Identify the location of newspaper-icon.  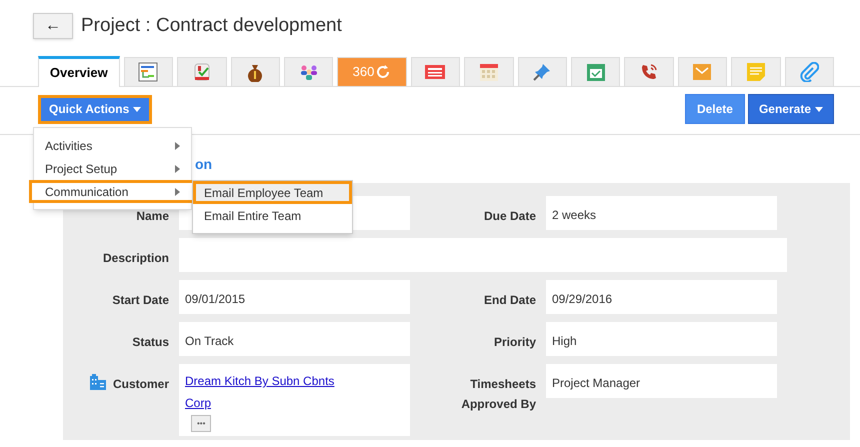
(435, 72).